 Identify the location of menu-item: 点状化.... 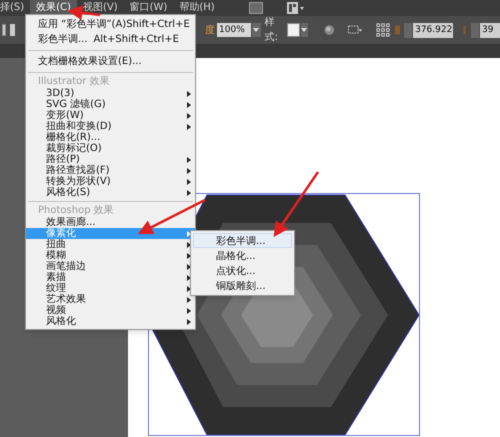
(242, 270).